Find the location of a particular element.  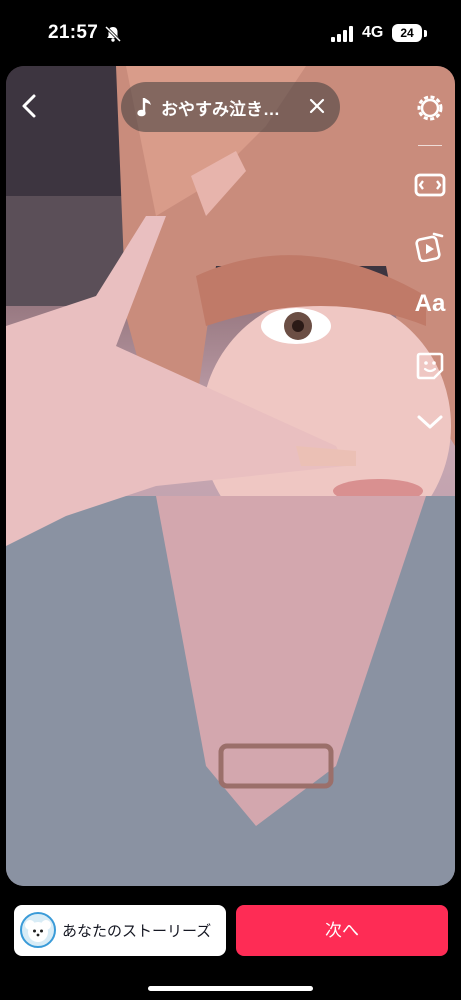

next-button: 次へ is located at coordinates (342, 930).